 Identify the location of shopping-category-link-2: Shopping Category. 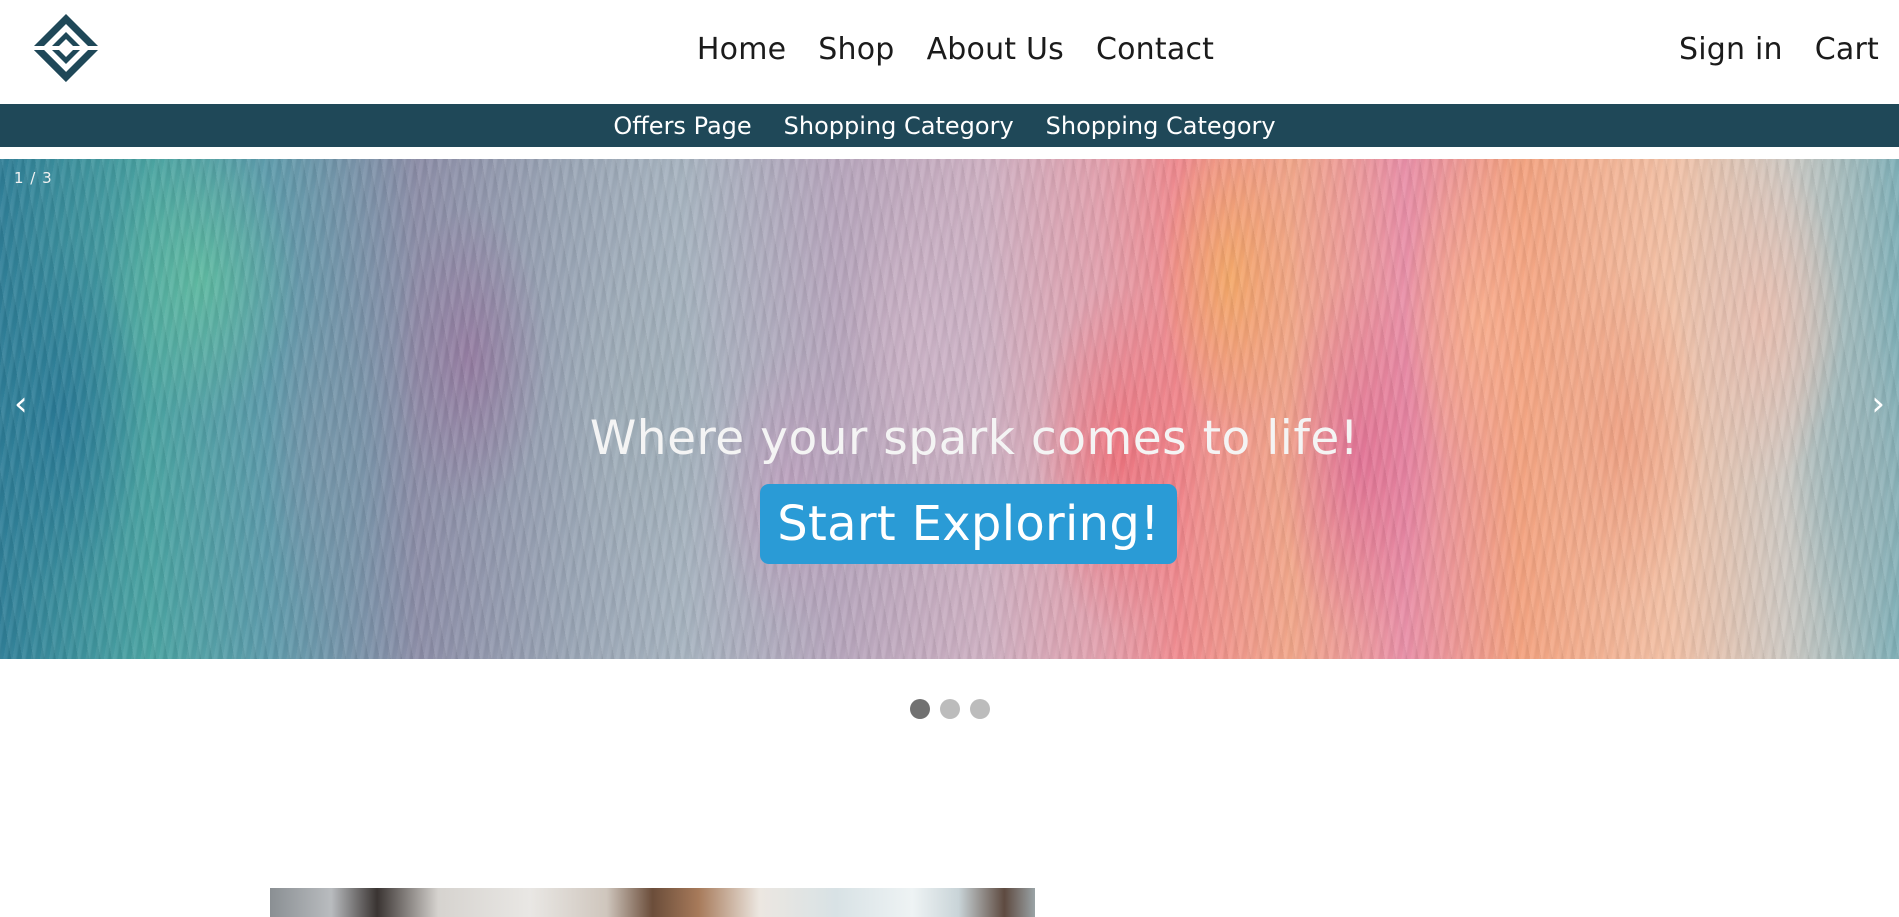
(1161, 126).